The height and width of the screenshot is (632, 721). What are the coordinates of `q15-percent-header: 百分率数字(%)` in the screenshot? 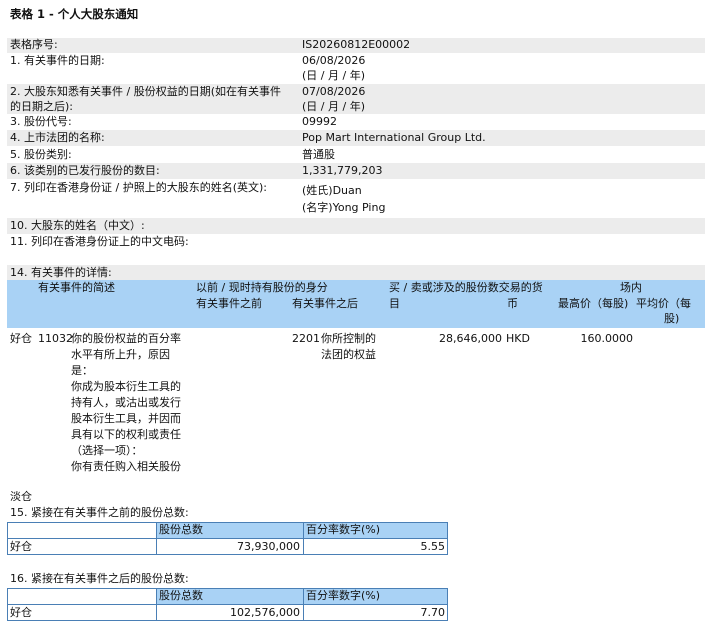 It's located at (343, 529).